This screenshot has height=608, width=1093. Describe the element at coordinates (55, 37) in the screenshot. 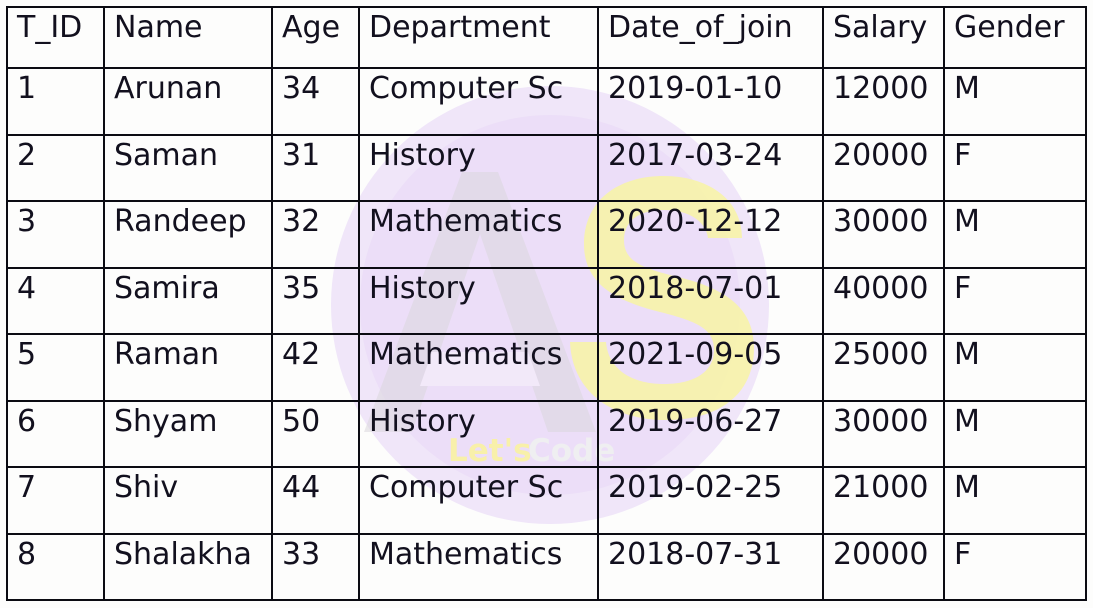

I see `column-header-t-id: T_ID` at that location.